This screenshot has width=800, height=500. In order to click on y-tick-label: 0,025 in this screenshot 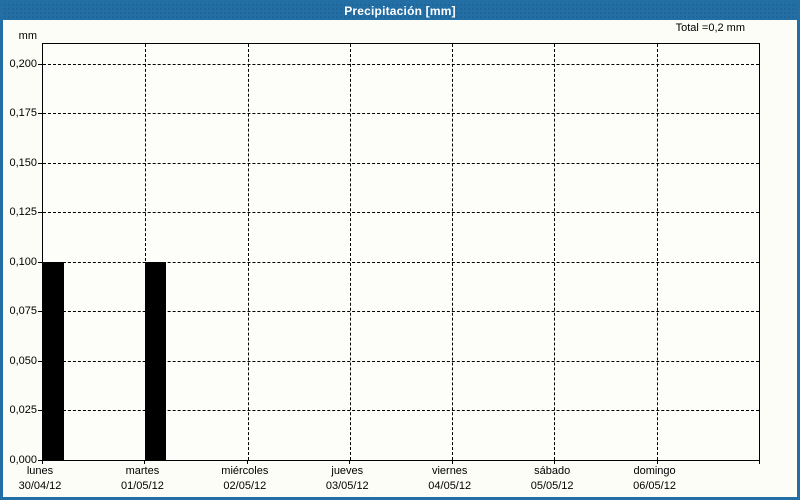, I will do `click(23, 410)`.